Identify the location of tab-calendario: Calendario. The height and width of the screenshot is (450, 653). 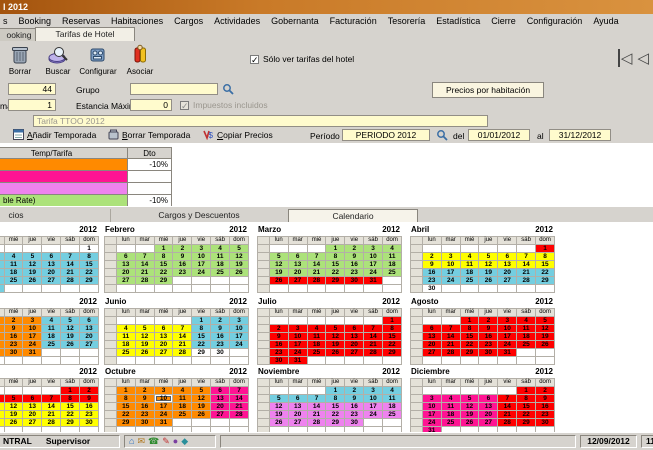
(353, 216).